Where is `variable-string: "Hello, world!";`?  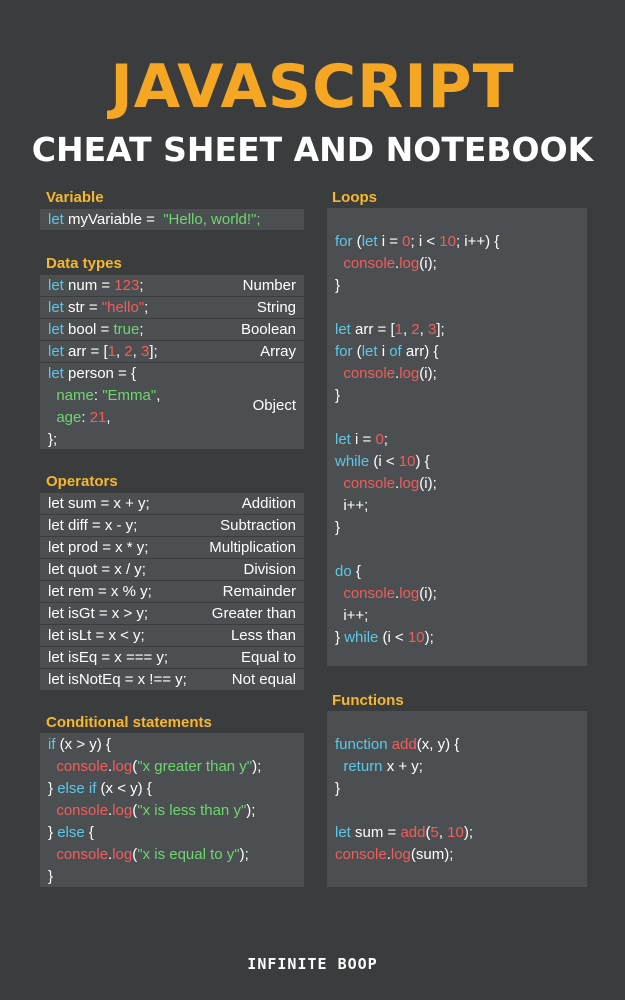 variable-string: "Hello, world!"; is located at coordinates (212, 219).